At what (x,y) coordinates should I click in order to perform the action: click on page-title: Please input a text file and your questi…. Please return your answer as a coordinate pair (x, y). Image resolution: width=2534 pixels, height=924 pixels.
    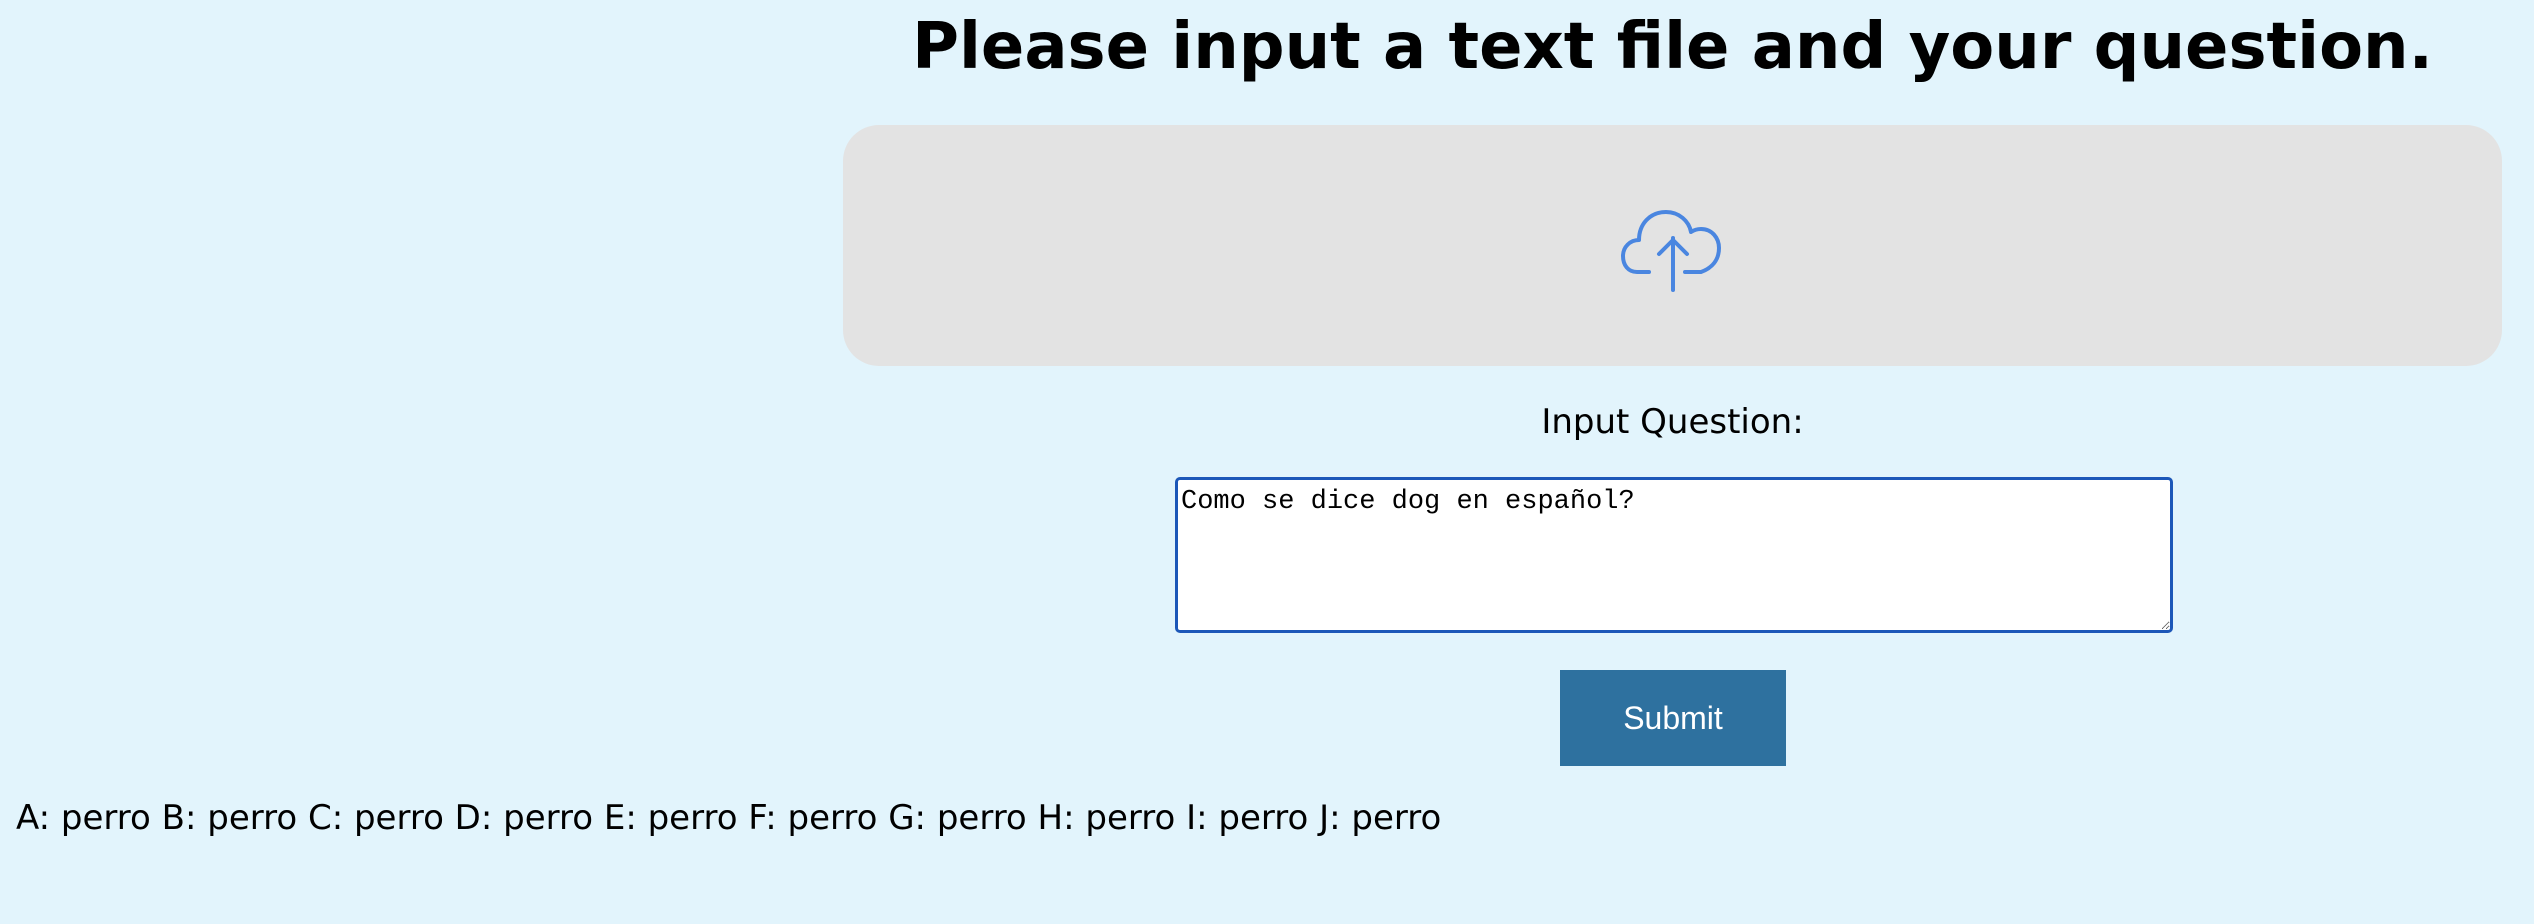
    Looking at the image, I should click on (1672, 47).